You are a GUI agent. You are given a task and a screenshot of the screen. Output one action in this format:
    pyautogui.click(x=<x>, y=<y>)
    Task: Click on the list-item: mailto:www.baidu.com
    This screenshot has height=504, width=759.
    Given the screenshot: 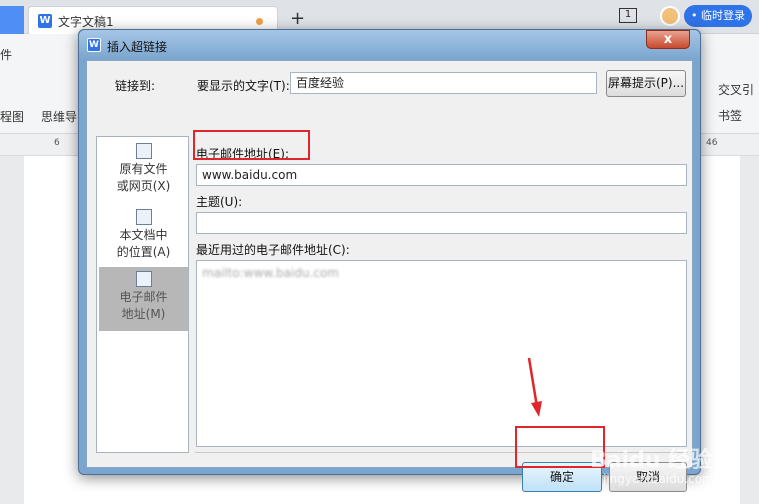 What is the action you would take?
    pyautogui.click(x=270, y=273)
    